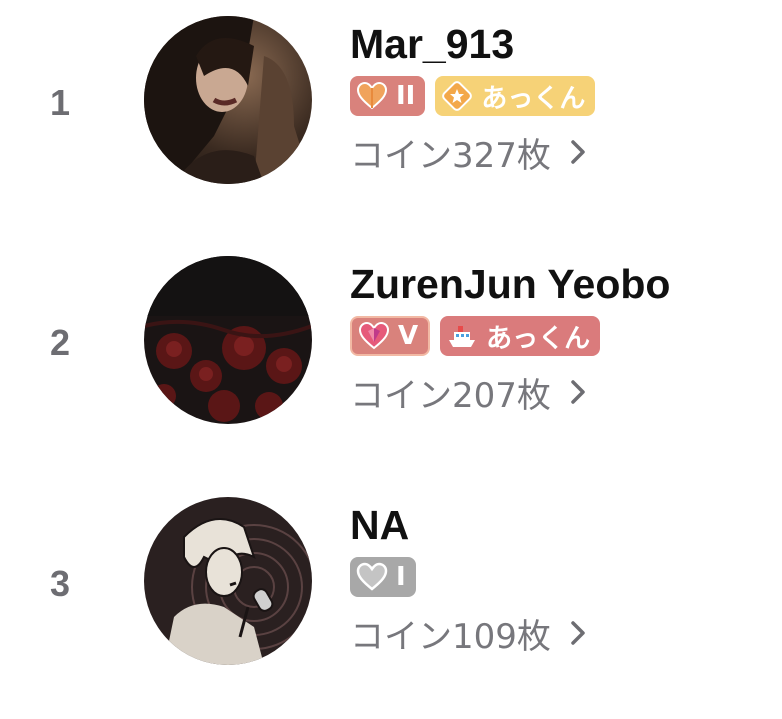 The height and width of the screenshot is (719, 782). What do you see at coordinates (372, 576) in the screenshot?
I see `heart-outline-icon` at bounding box center [372, 576].